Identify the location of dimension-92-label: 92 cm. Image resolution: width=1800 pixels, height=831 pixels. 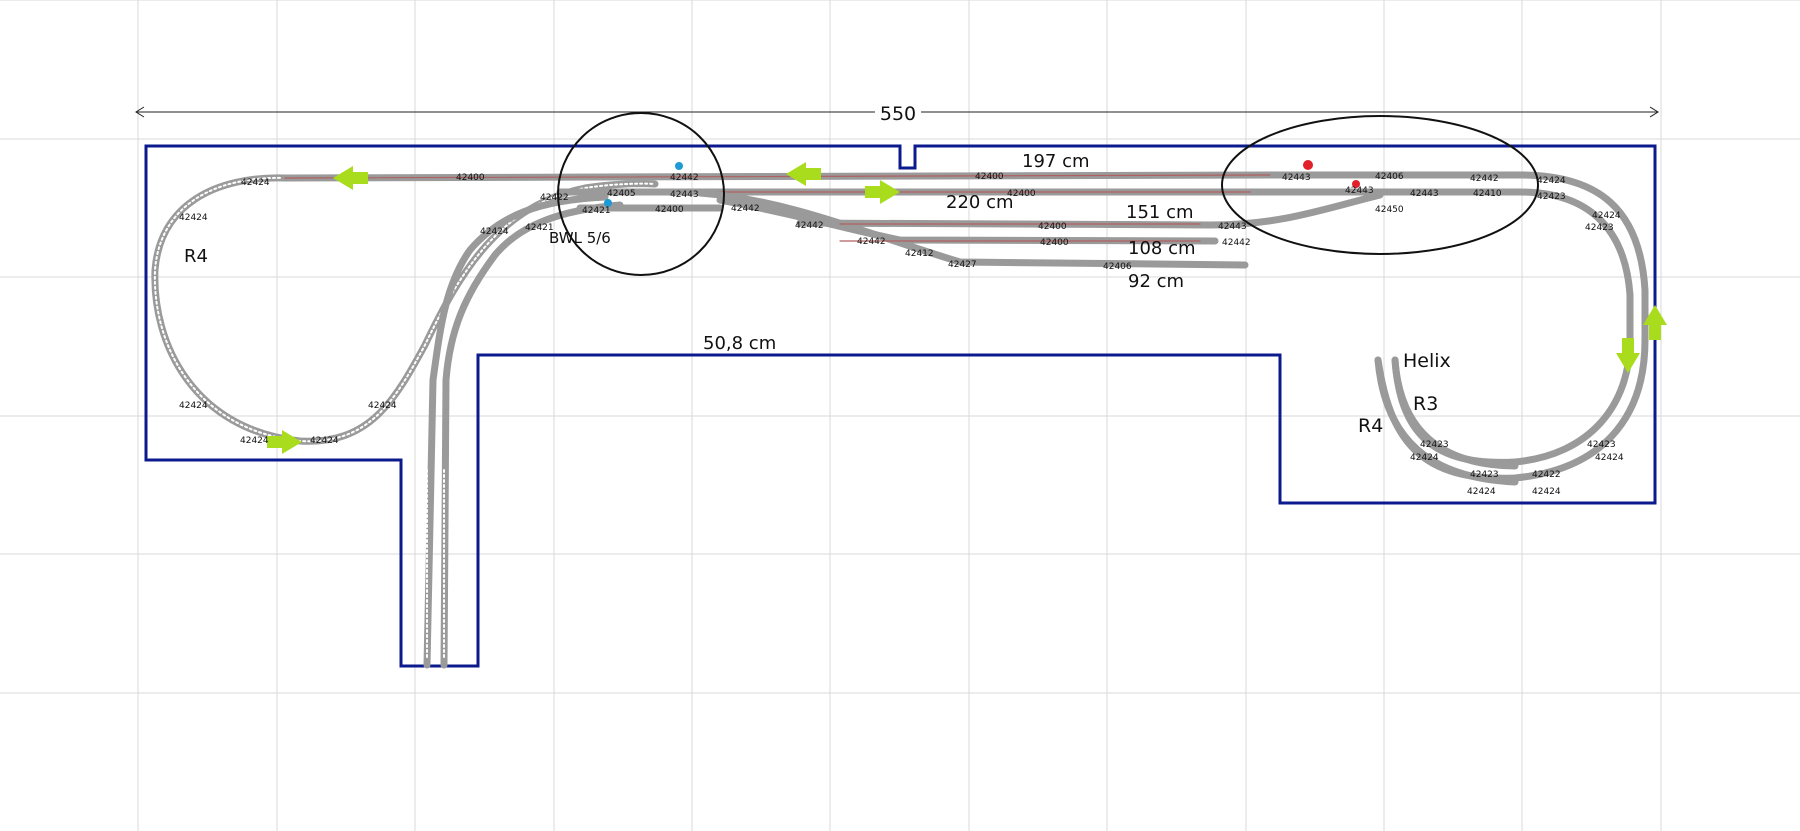
(1156, 281).